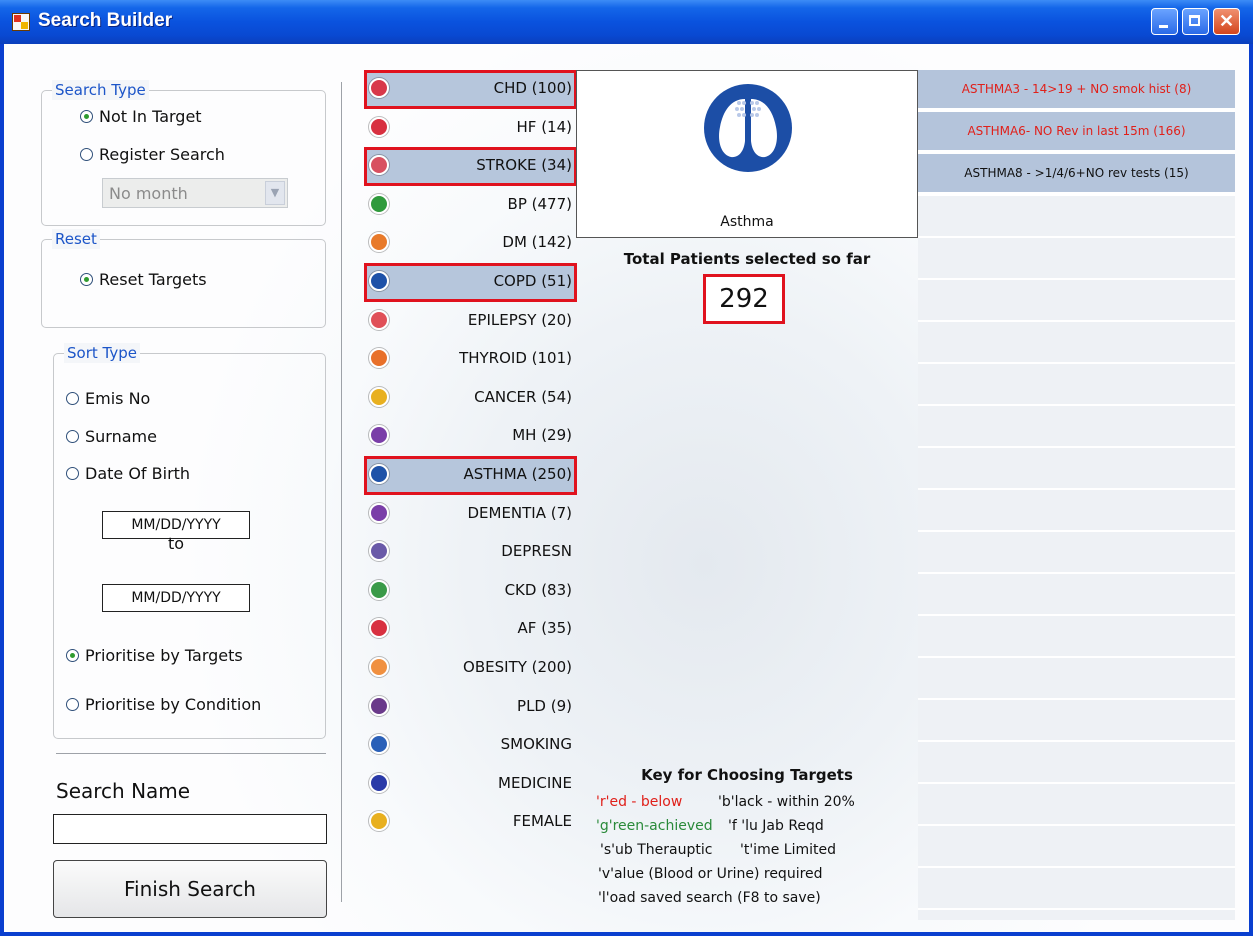 This screenshot has width=1253, height=936. Describe the element at coordinates (379, 782) in the screenshot. I see `medicine-icon` at that location.